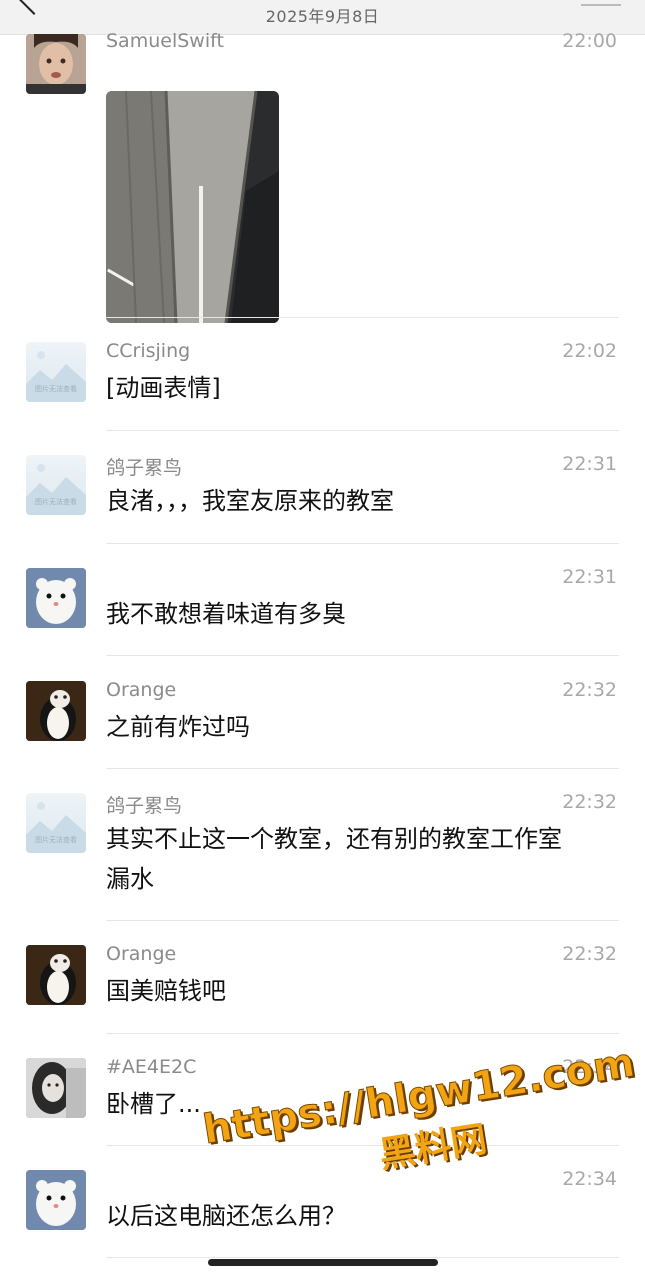 The height and width of the screenshot is (1280, 645). I want to click on chat-history-header: 2025年9月8日, so click(322, 17).